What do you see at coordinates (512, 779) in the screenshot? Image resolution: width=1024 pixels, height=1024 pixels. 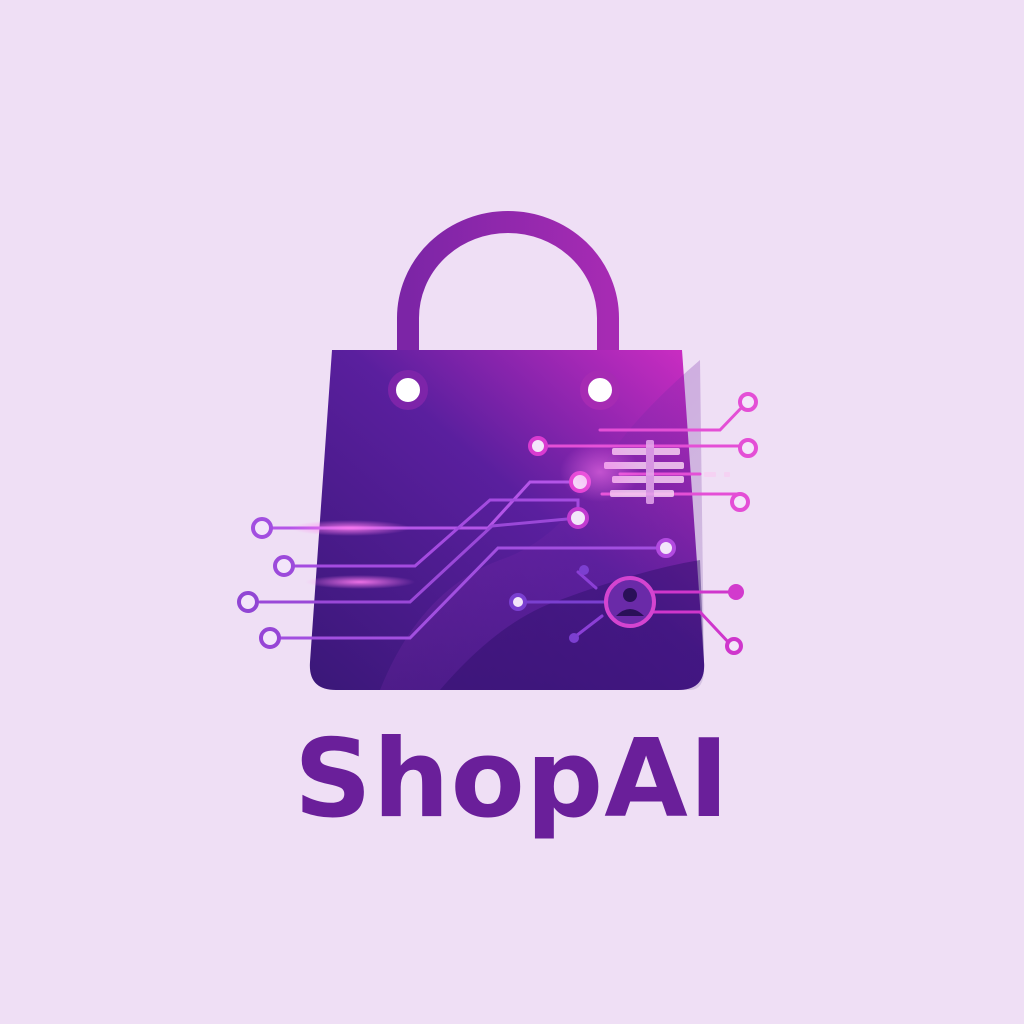 I see `brand-wordmark: ShopAI` at bounding box center [512, 779].